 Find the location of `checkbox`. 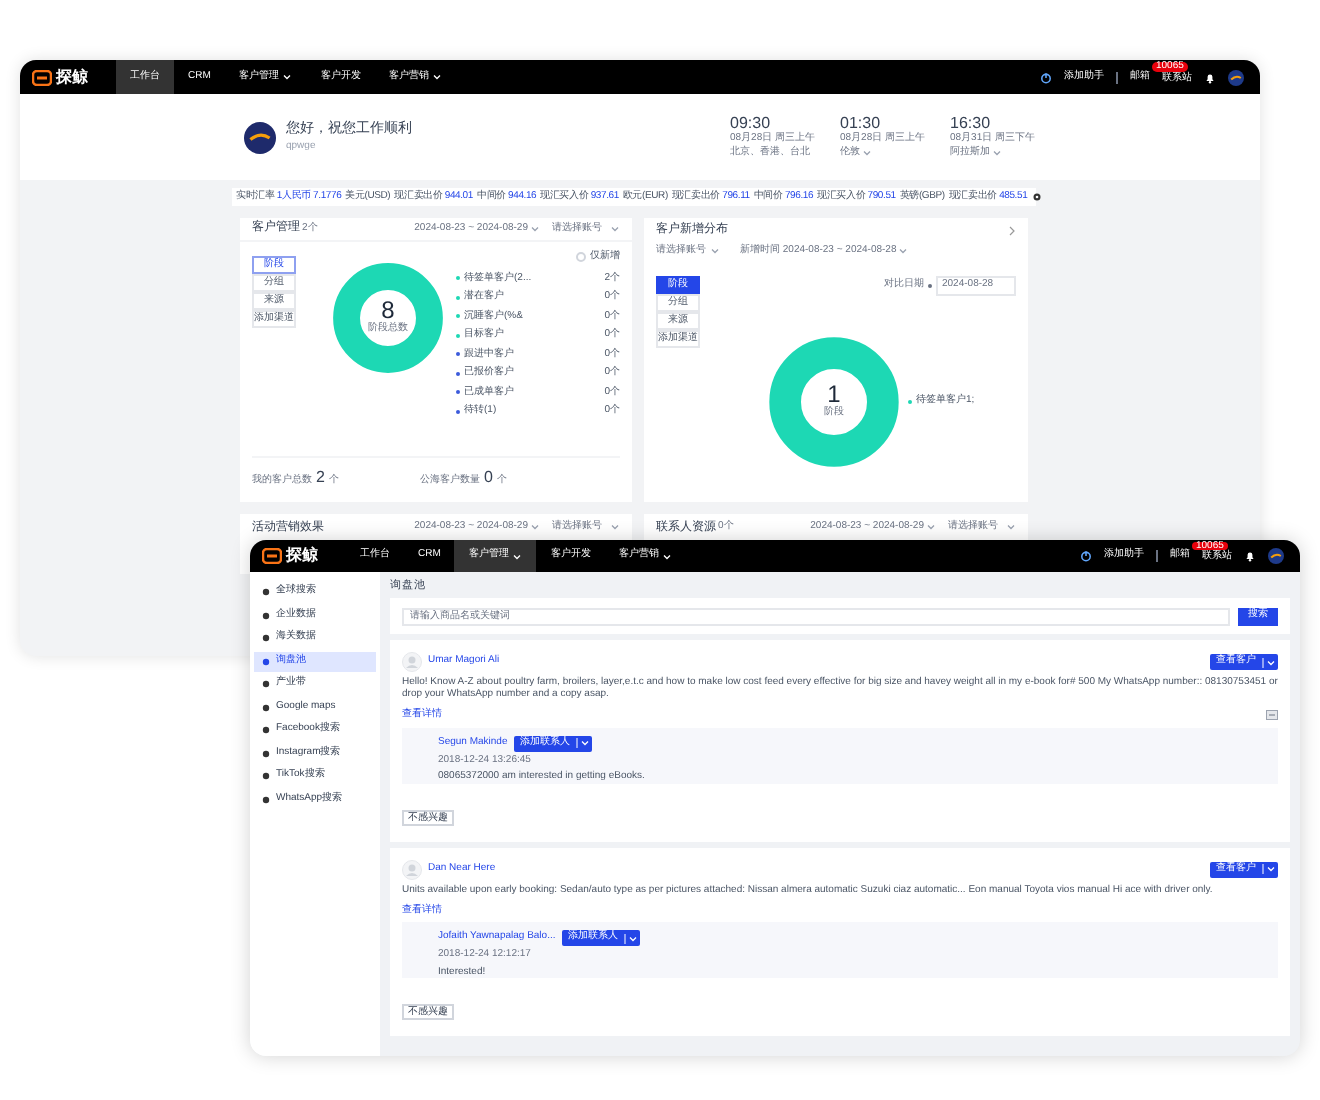

checkbox is located at coordinates (581, 257).